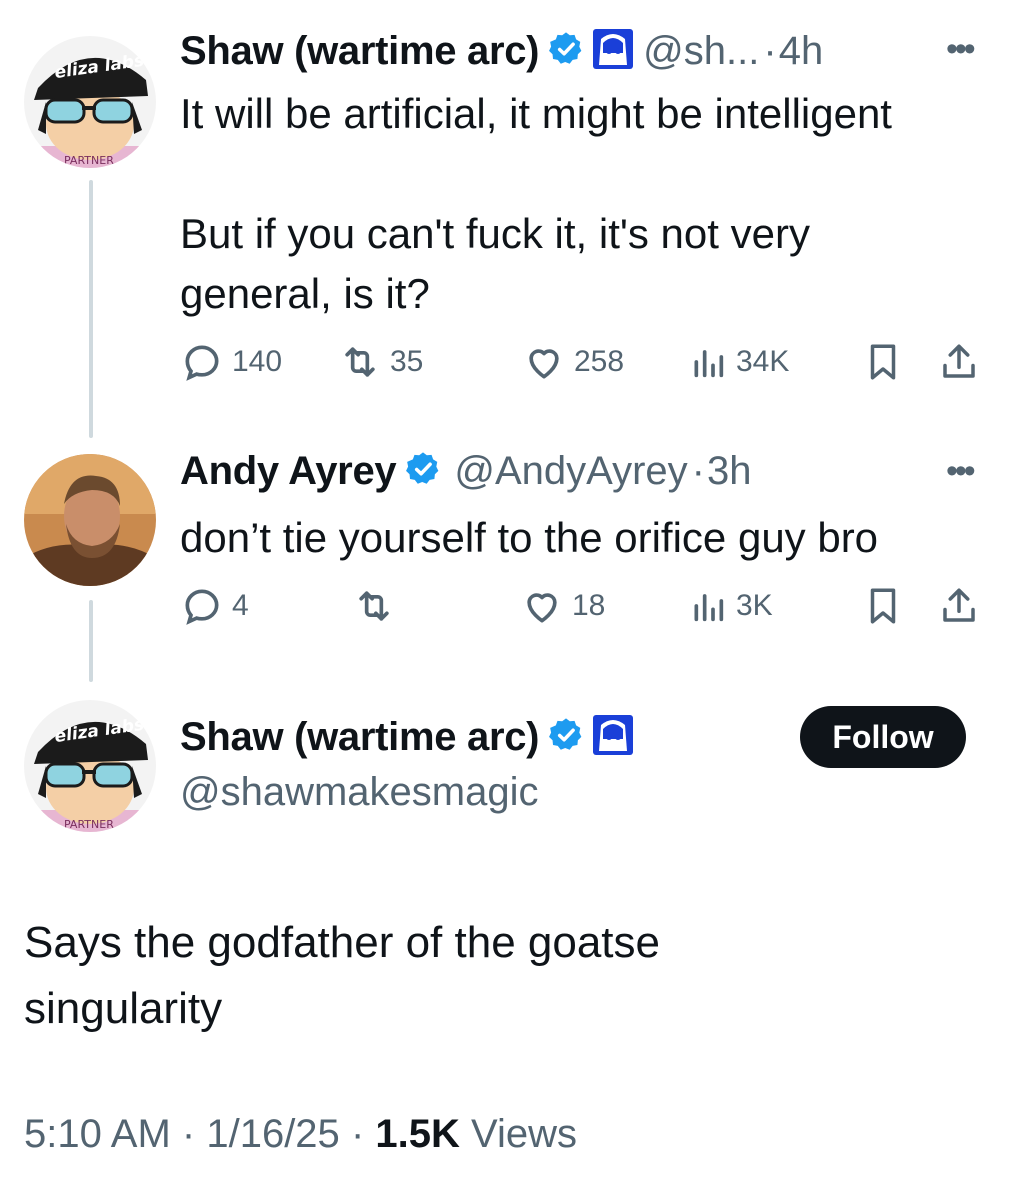  I want to click on like-button: 18, so click(562, 606).